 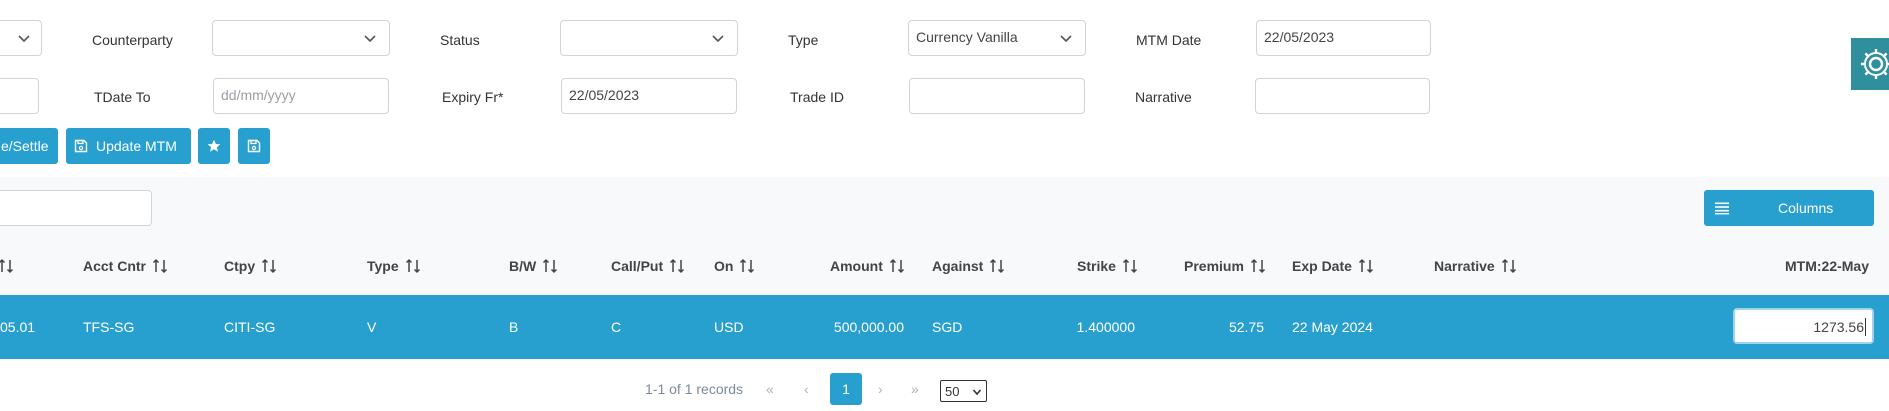 I want to click on cell-acct-cntr: TFS-SG, so click(x=109, y=327).